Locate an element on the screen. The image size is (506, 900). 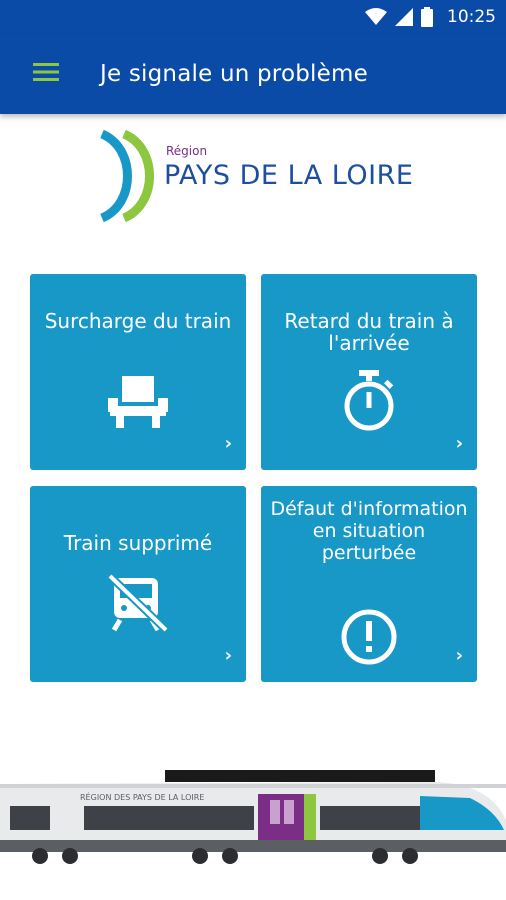
logo-arcs-icon is located at coordinates (126, 176).